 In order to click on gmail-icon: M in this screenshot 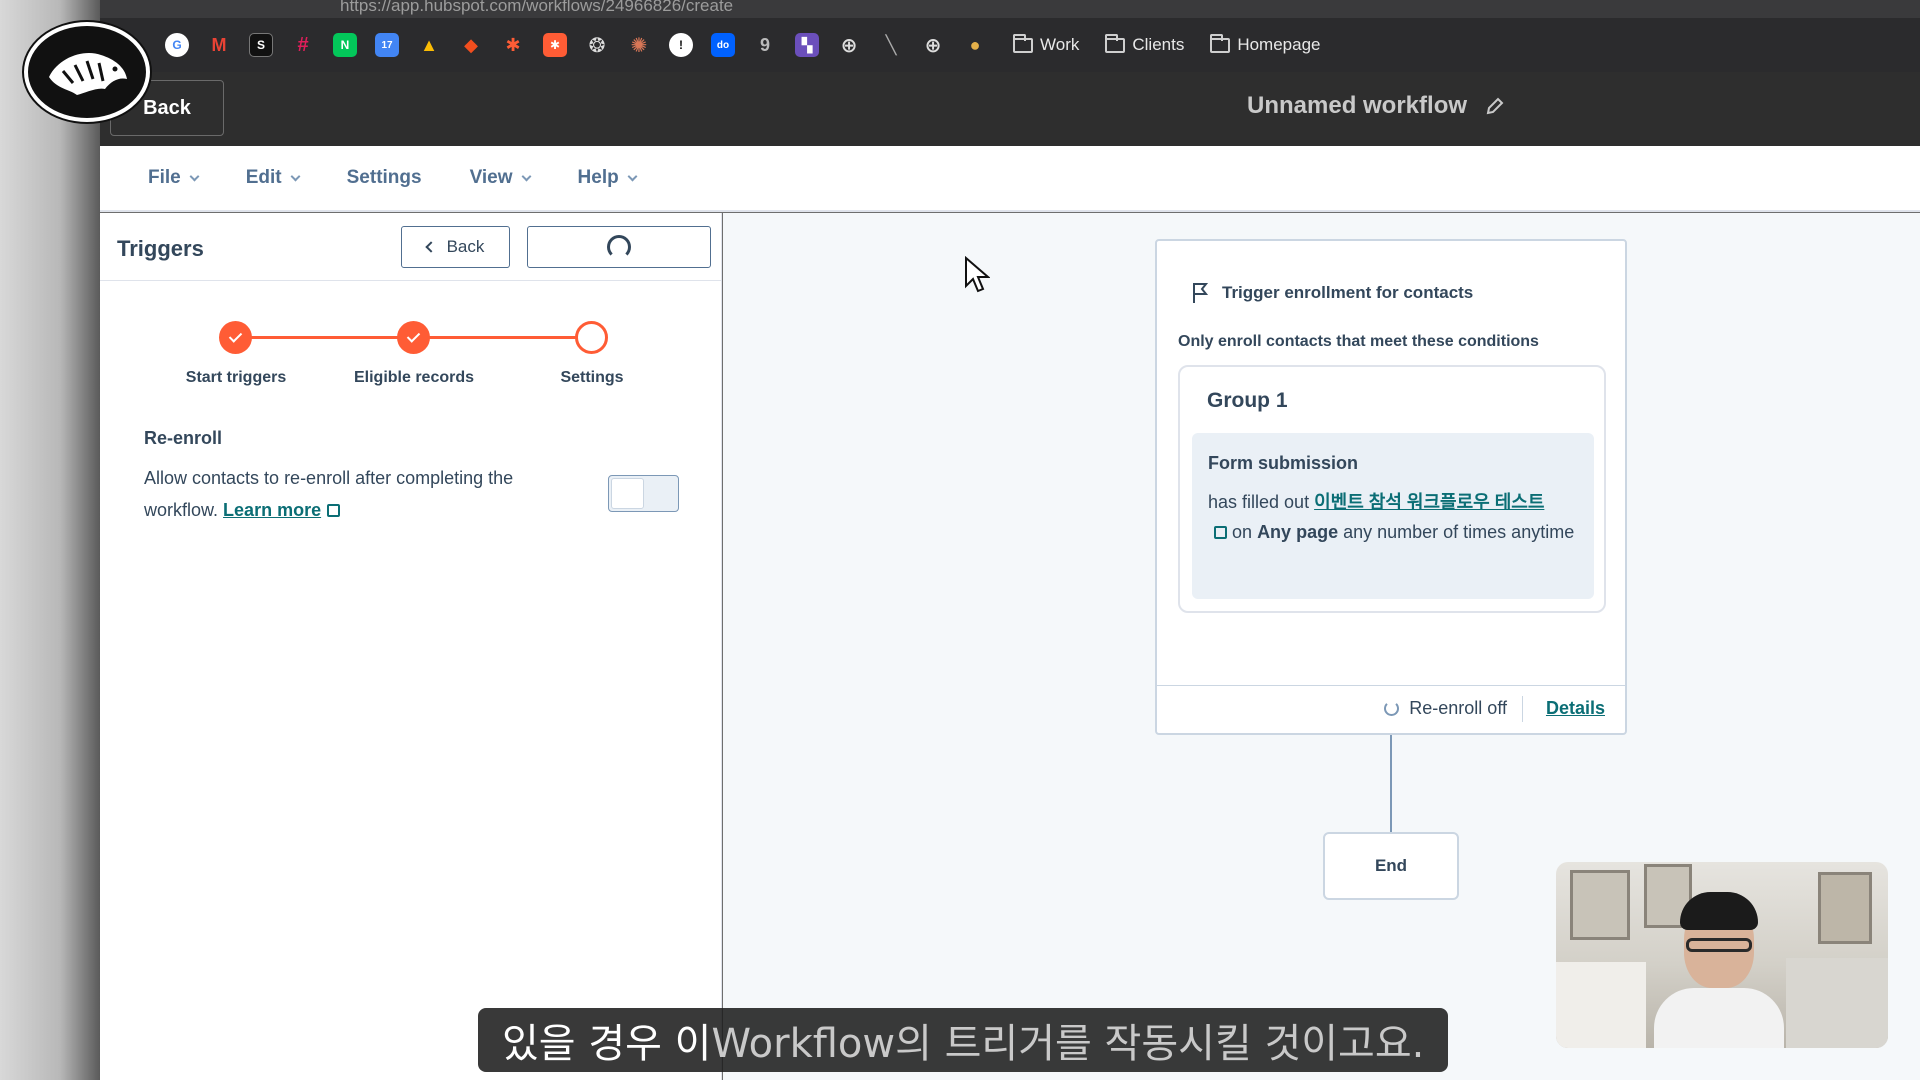, I will do `click(219, 45)`.